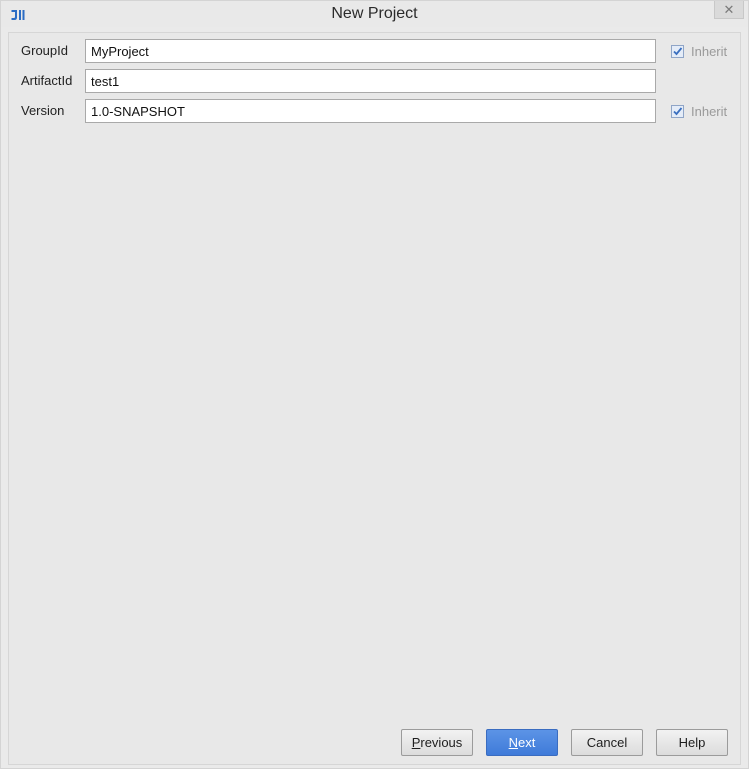  I want to click on artifact-id-input, so click(370, 81).